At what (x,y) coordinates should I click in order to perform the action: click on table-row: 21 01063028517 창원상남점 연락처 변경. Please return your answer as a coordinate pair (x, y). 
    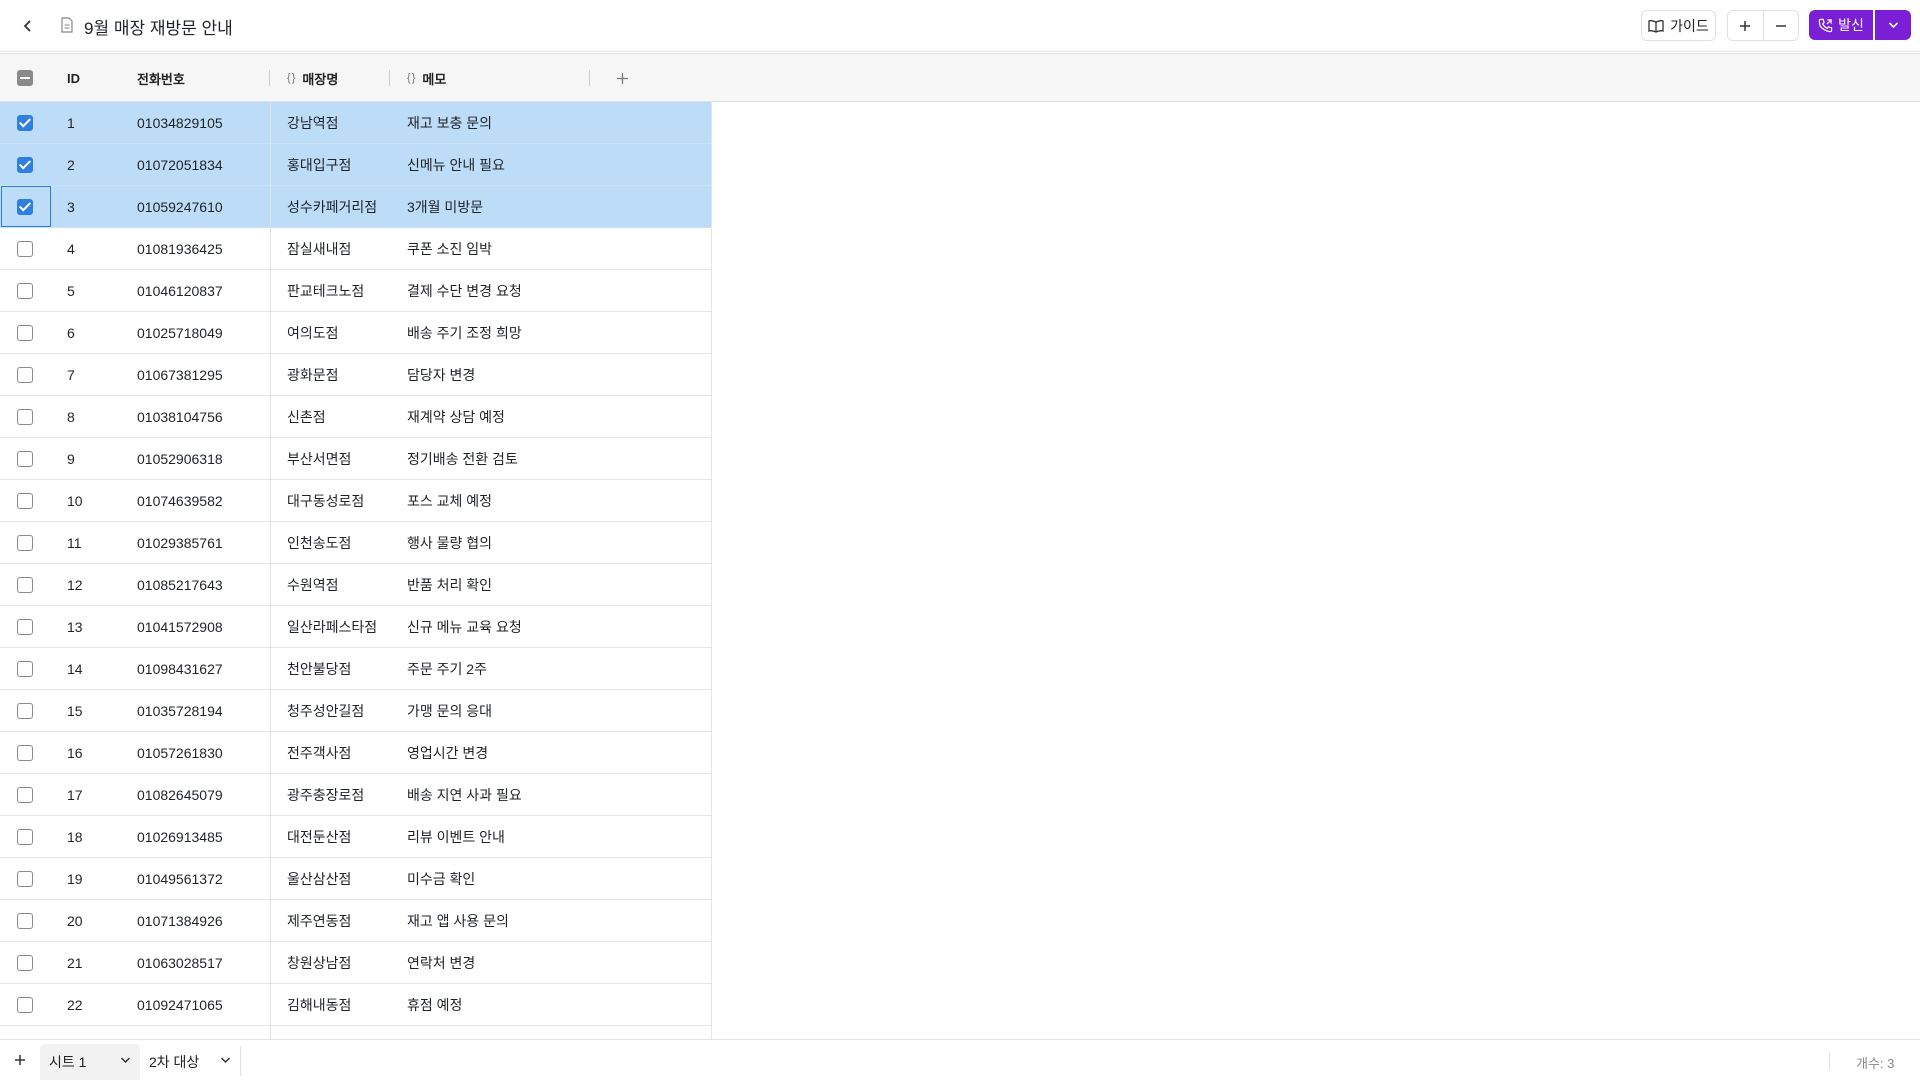
    Looking at the image, I should click on (356, 963).